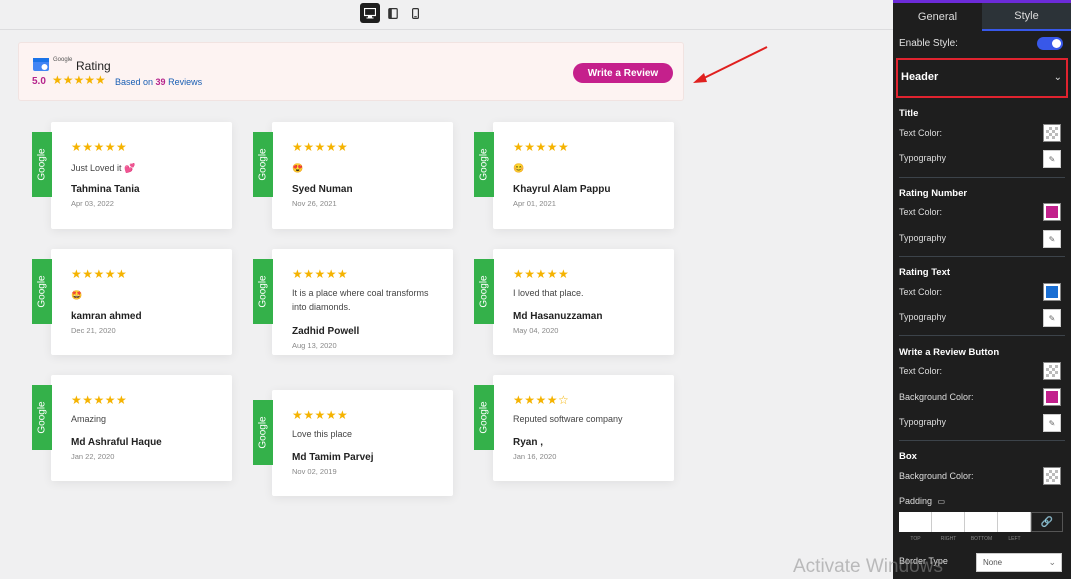 This screenshot has height=579, width=1071. What do you see at coordinates (541, 400) in the screenshot?
I see `review-stars: ★★★★☆` at bounding box center [541, 400].